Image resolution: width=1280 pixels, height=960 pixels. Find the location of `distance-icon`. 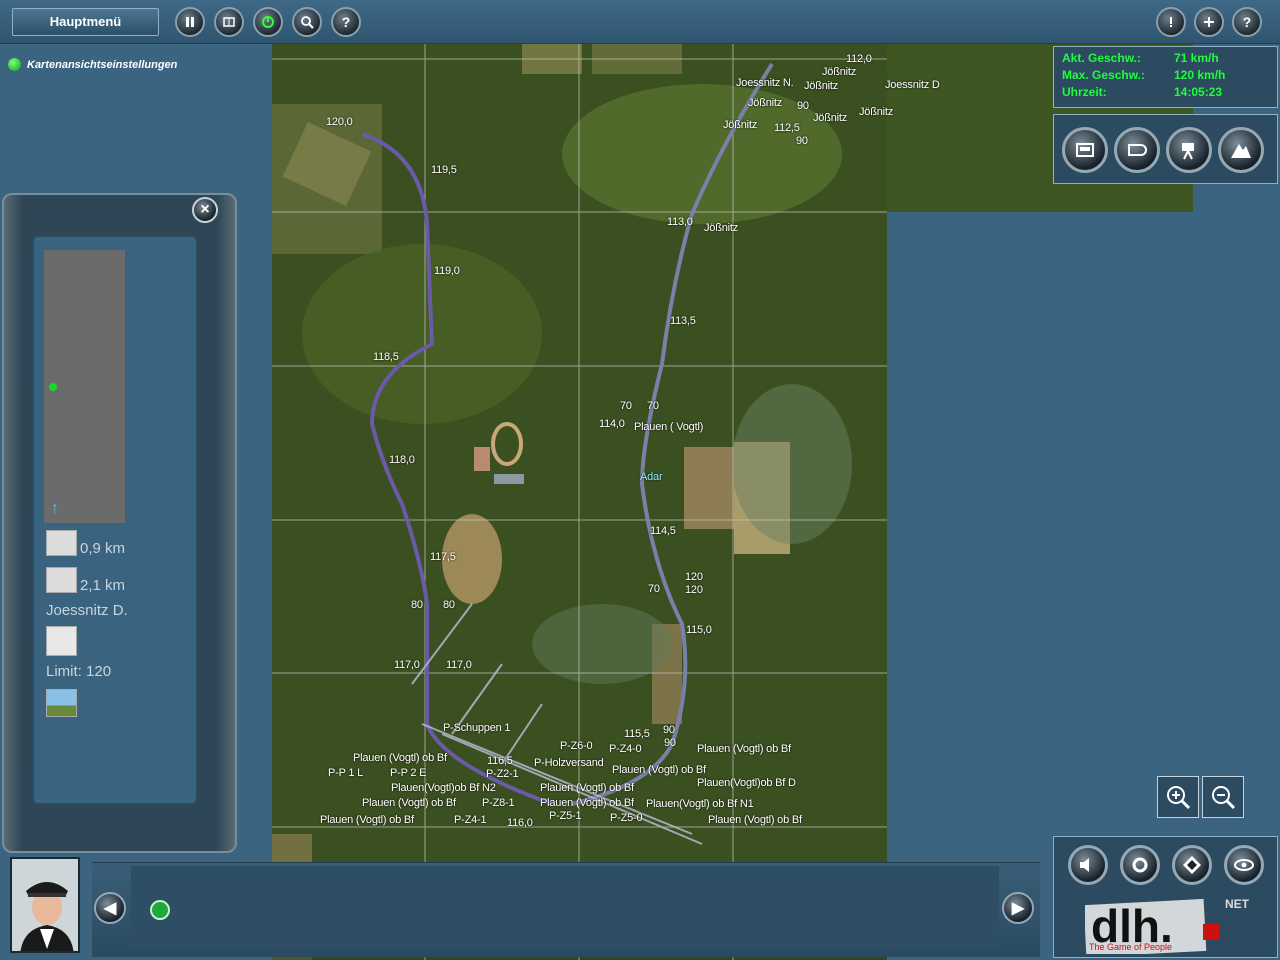

distance-icon is located at coordinates (61, 580).